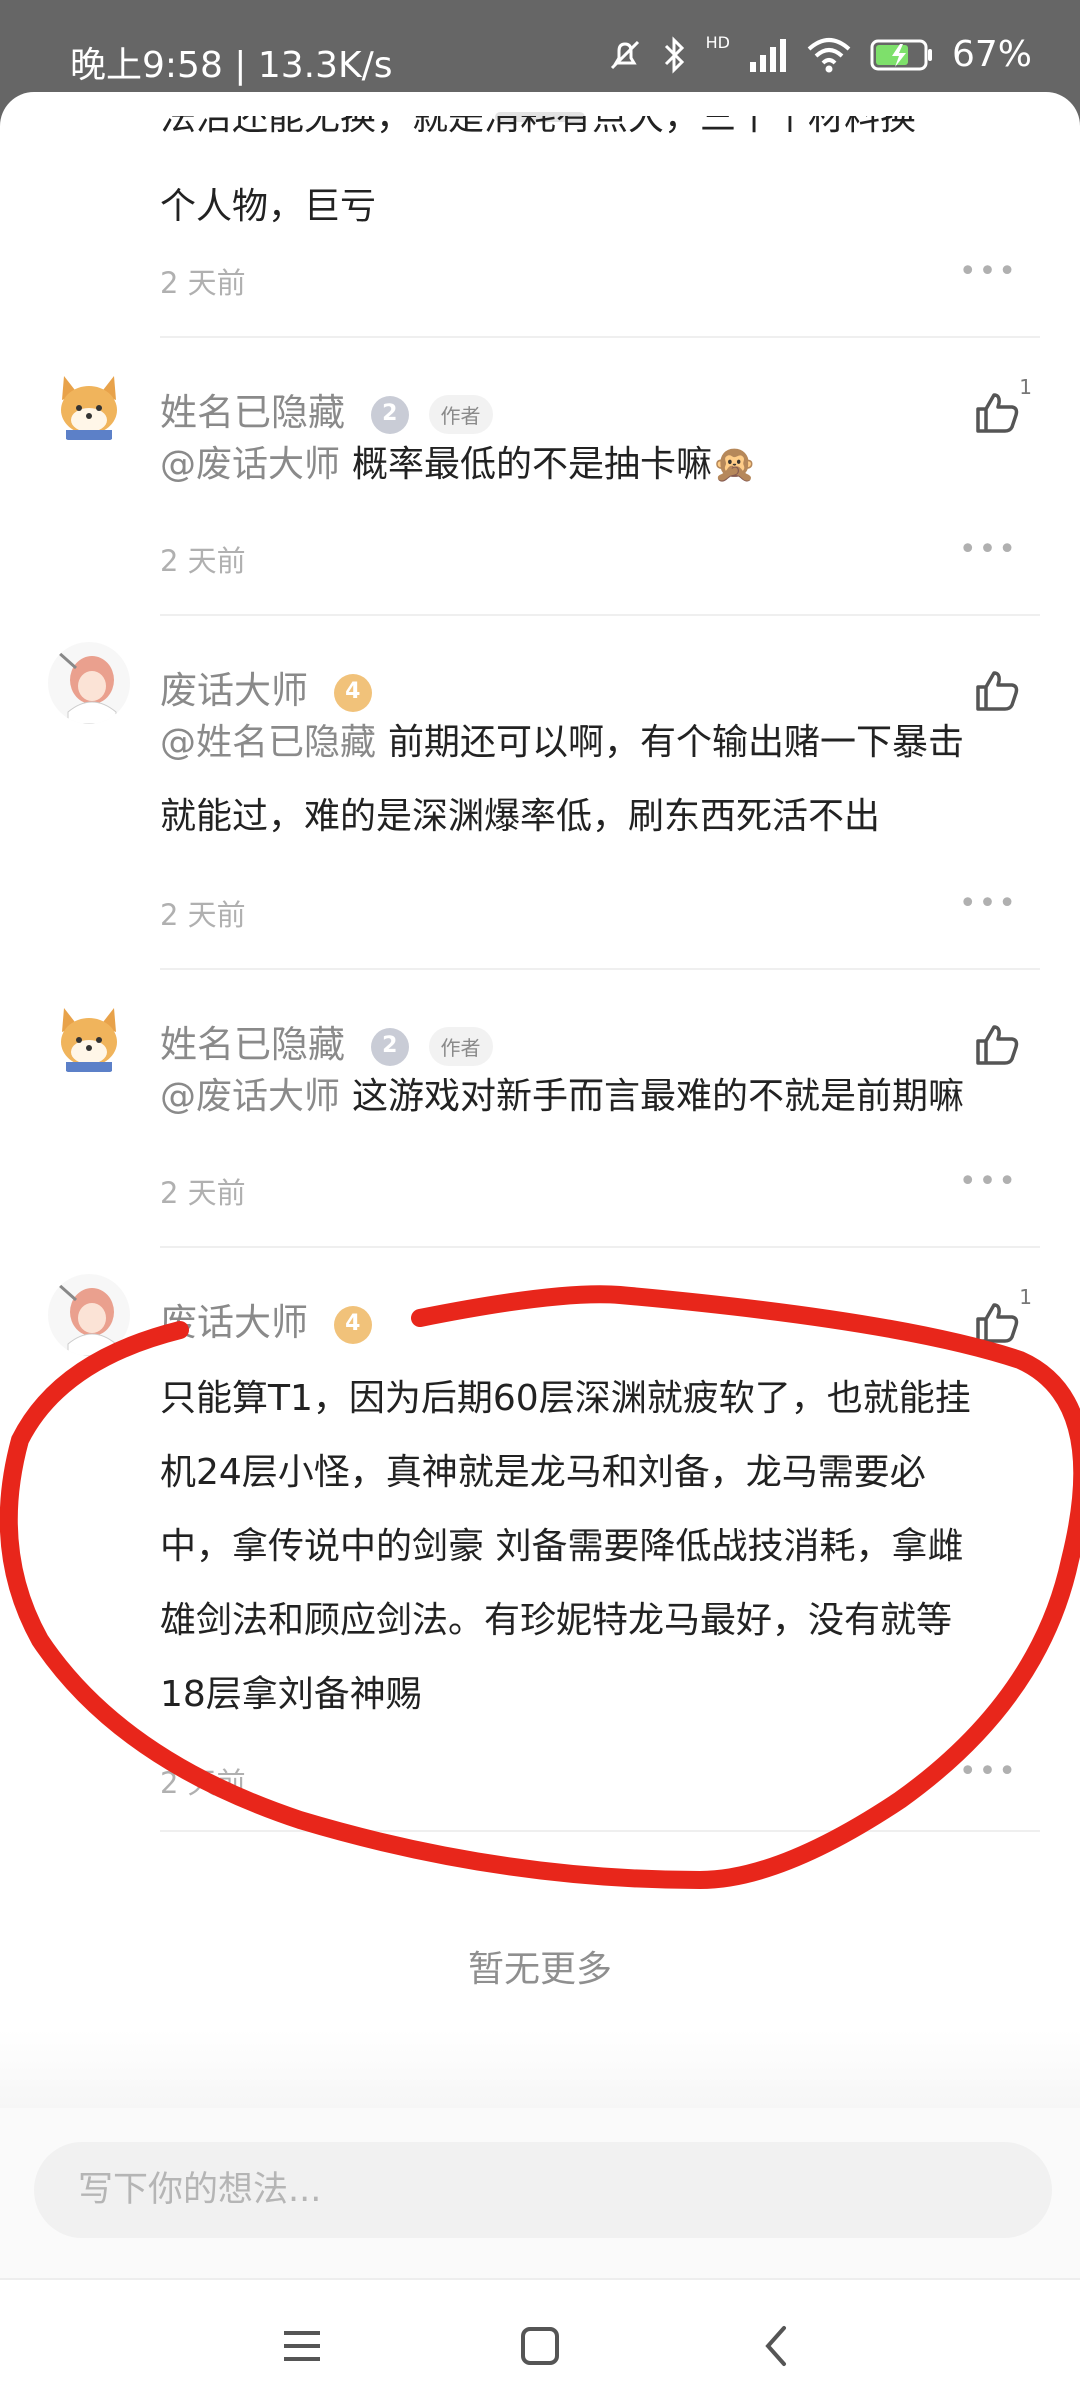  I want to click on level-badge-icon: 4, so click(352, 1324).